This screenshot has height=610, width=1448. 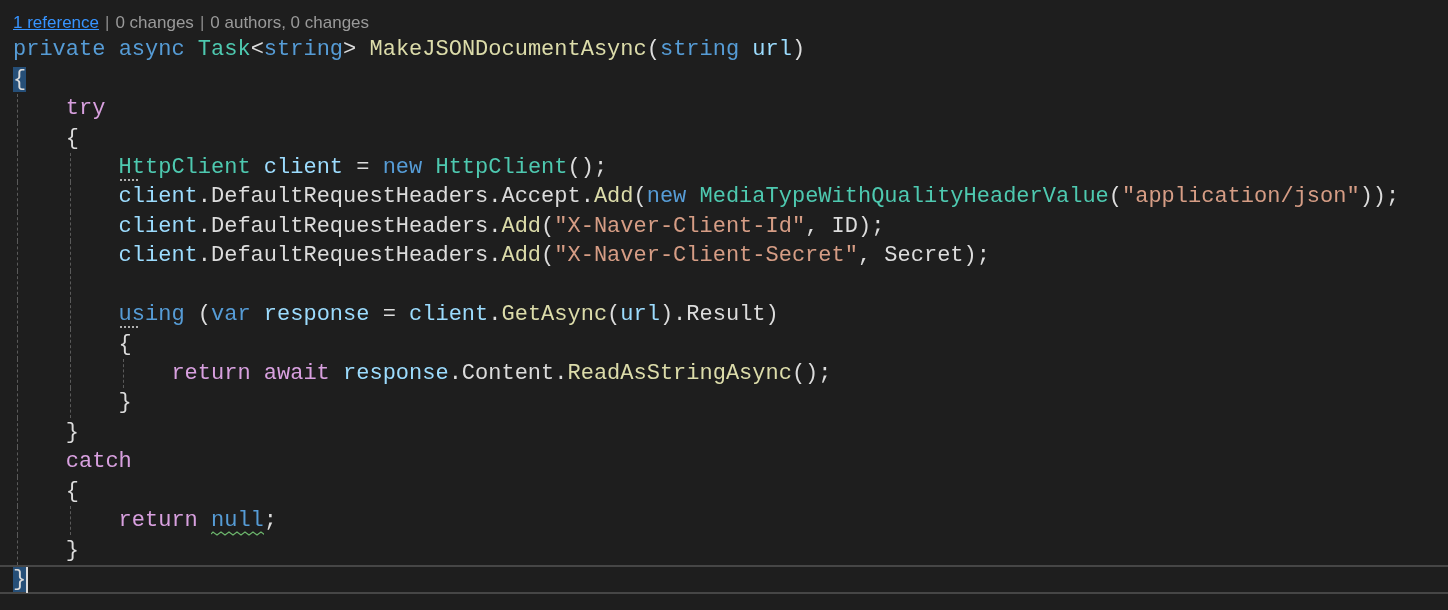 What do you see at coordinates (501, 374) in the screenshot?
I see `code-line: return await response.Content.ReadAsStringAsync();` at bounding box center [501, 374].